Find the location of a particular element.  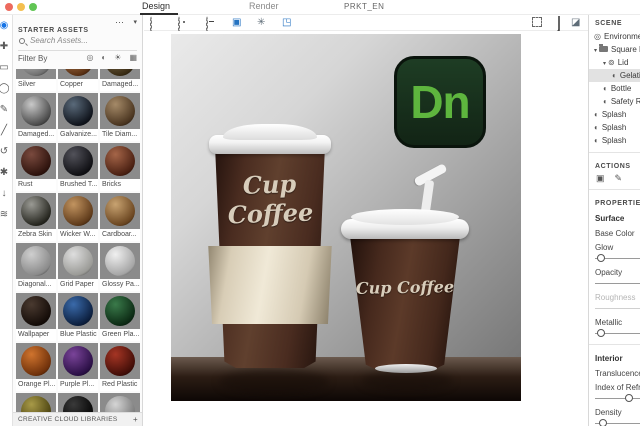

magic-wand-tool-icon: ✱ is located at coordinates (6, 172).